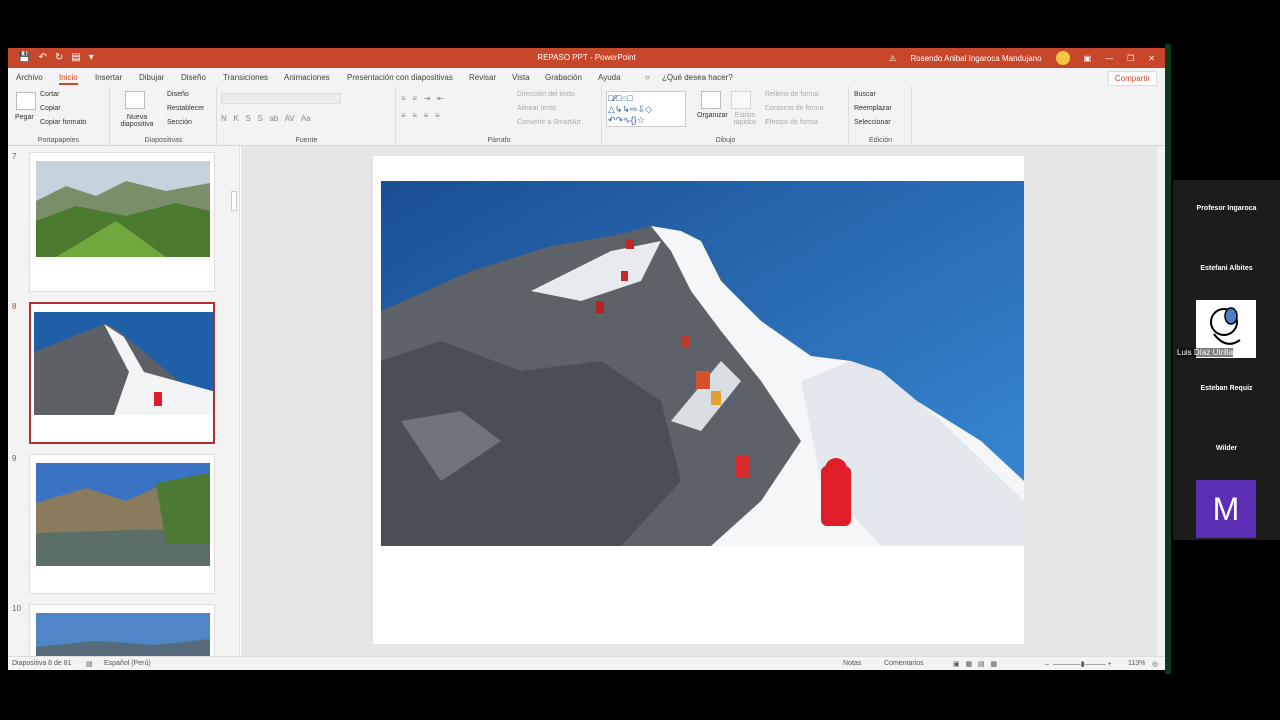  Describe the element at coordinates (14, 306) in the screenshot. I see `thumbnail-number: 8` at that location.